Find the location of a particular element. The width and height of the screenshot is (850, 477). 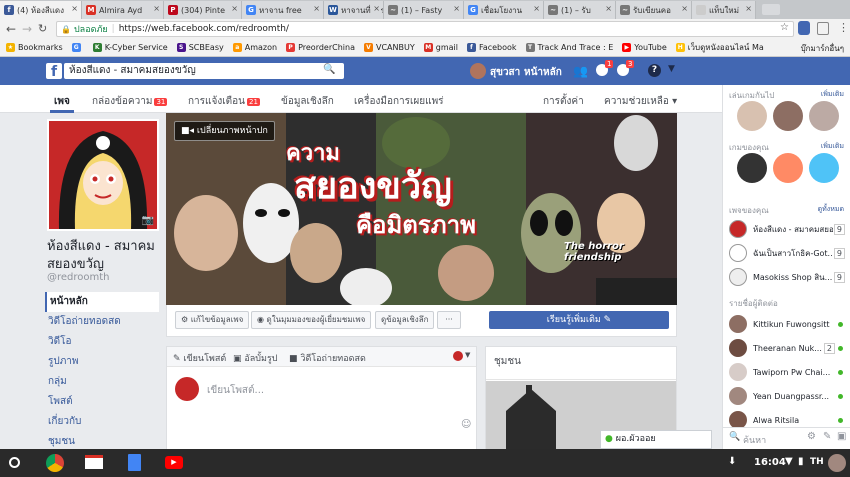

composer-tab-photo: ▣ อัลบั้มรูป is located at coordinates (255, 358).